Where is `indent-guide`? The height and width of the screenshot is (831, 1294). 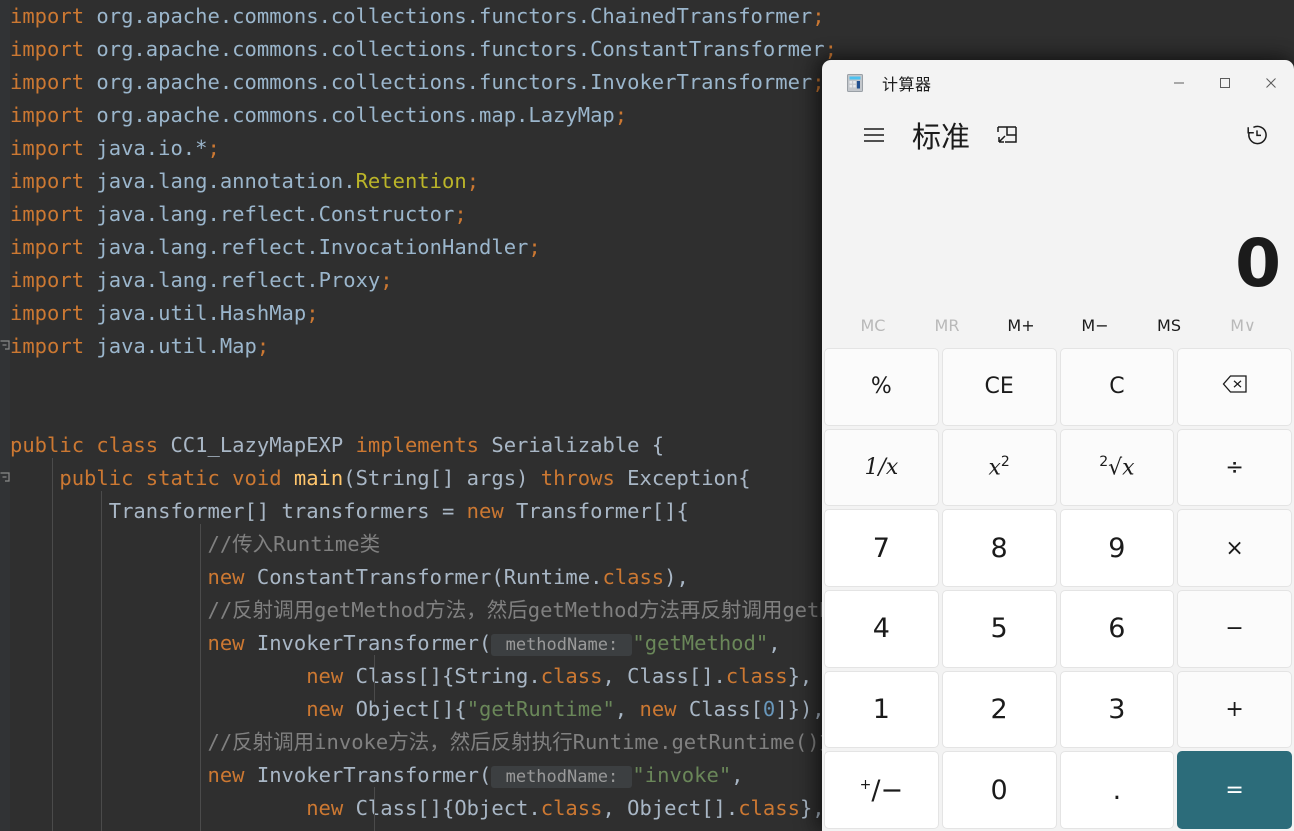
indent-guide is located at coordinates (52, 644).